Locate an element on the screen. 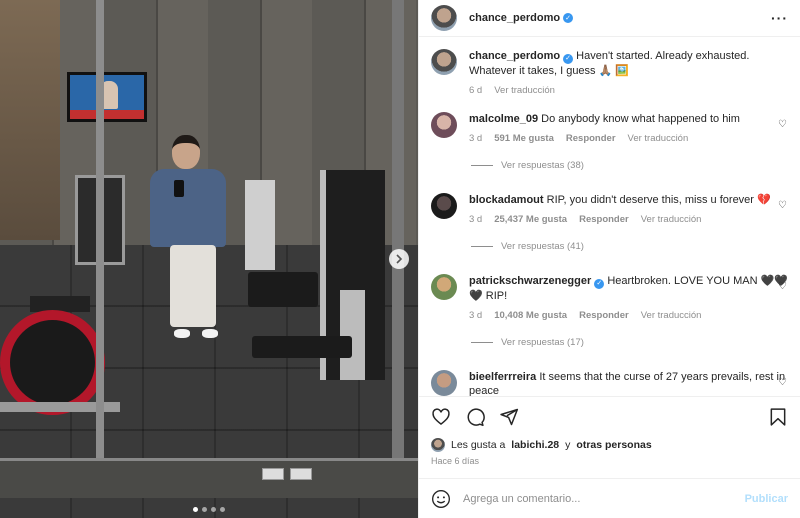 The height and width of the screenshot is (518, 800). liker-username: labichi.28 is located at coordinates (535, 445).